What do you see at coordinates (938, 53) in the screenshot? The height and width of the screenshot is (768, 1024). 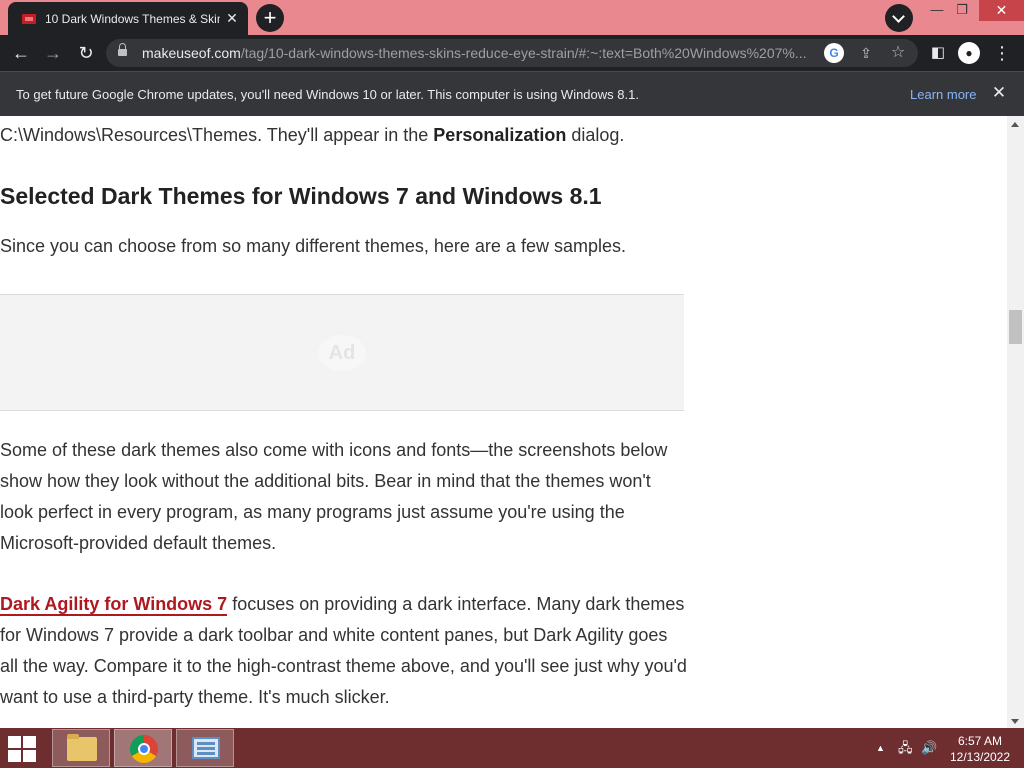 I see `side-panel-icon: ◧` at bounding box center [938, 53].